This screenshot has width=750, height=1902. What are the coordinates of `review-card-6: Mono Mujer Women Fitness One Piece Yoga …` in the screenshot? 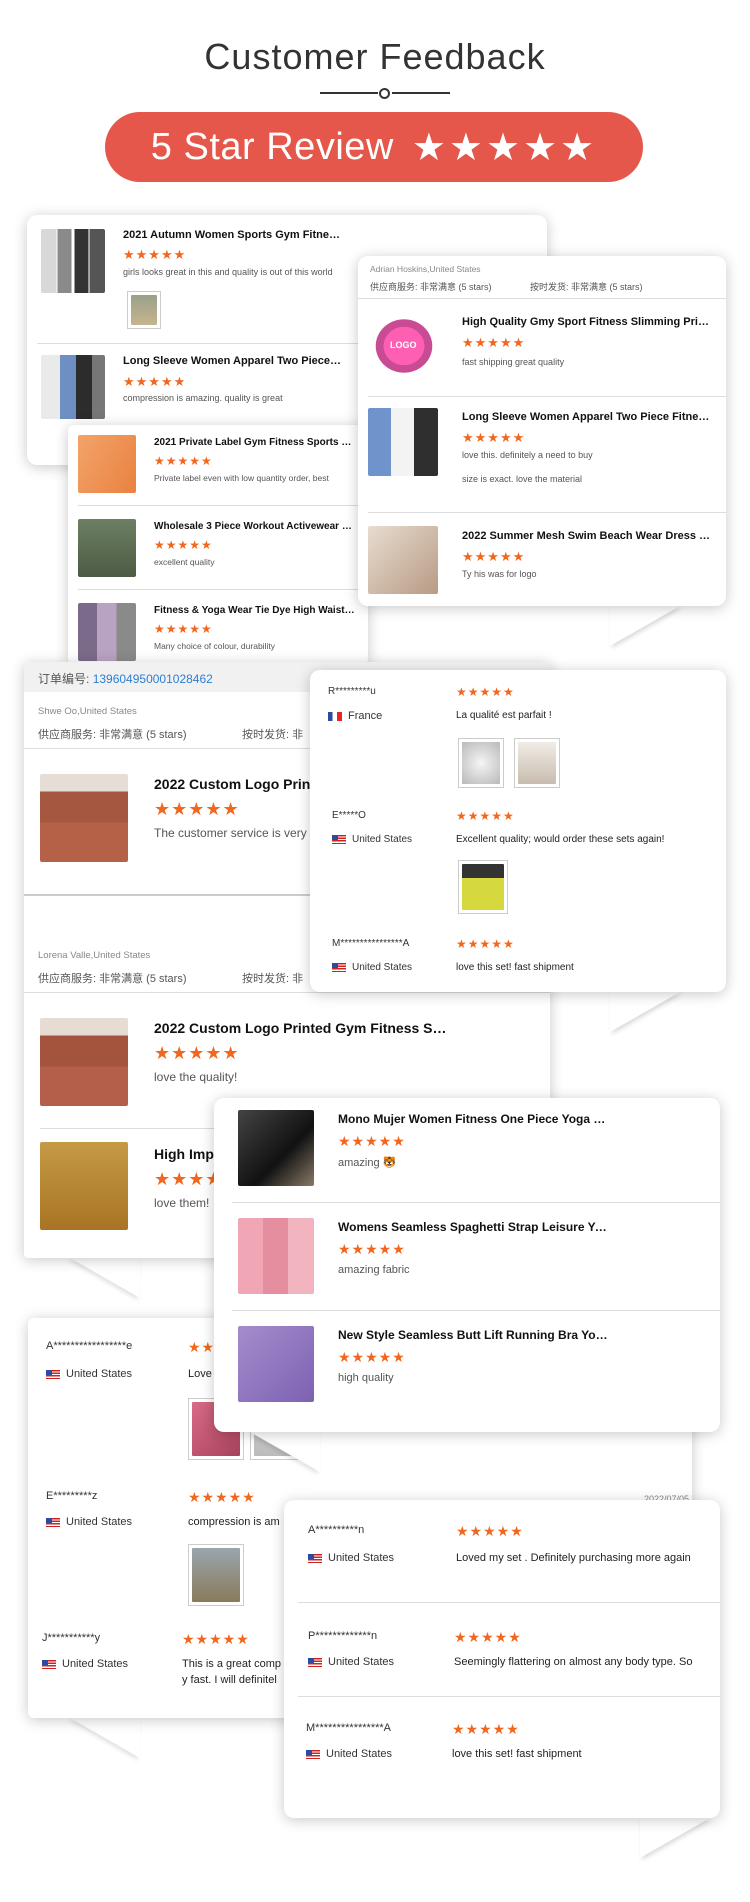 It's located at (467, 1265).